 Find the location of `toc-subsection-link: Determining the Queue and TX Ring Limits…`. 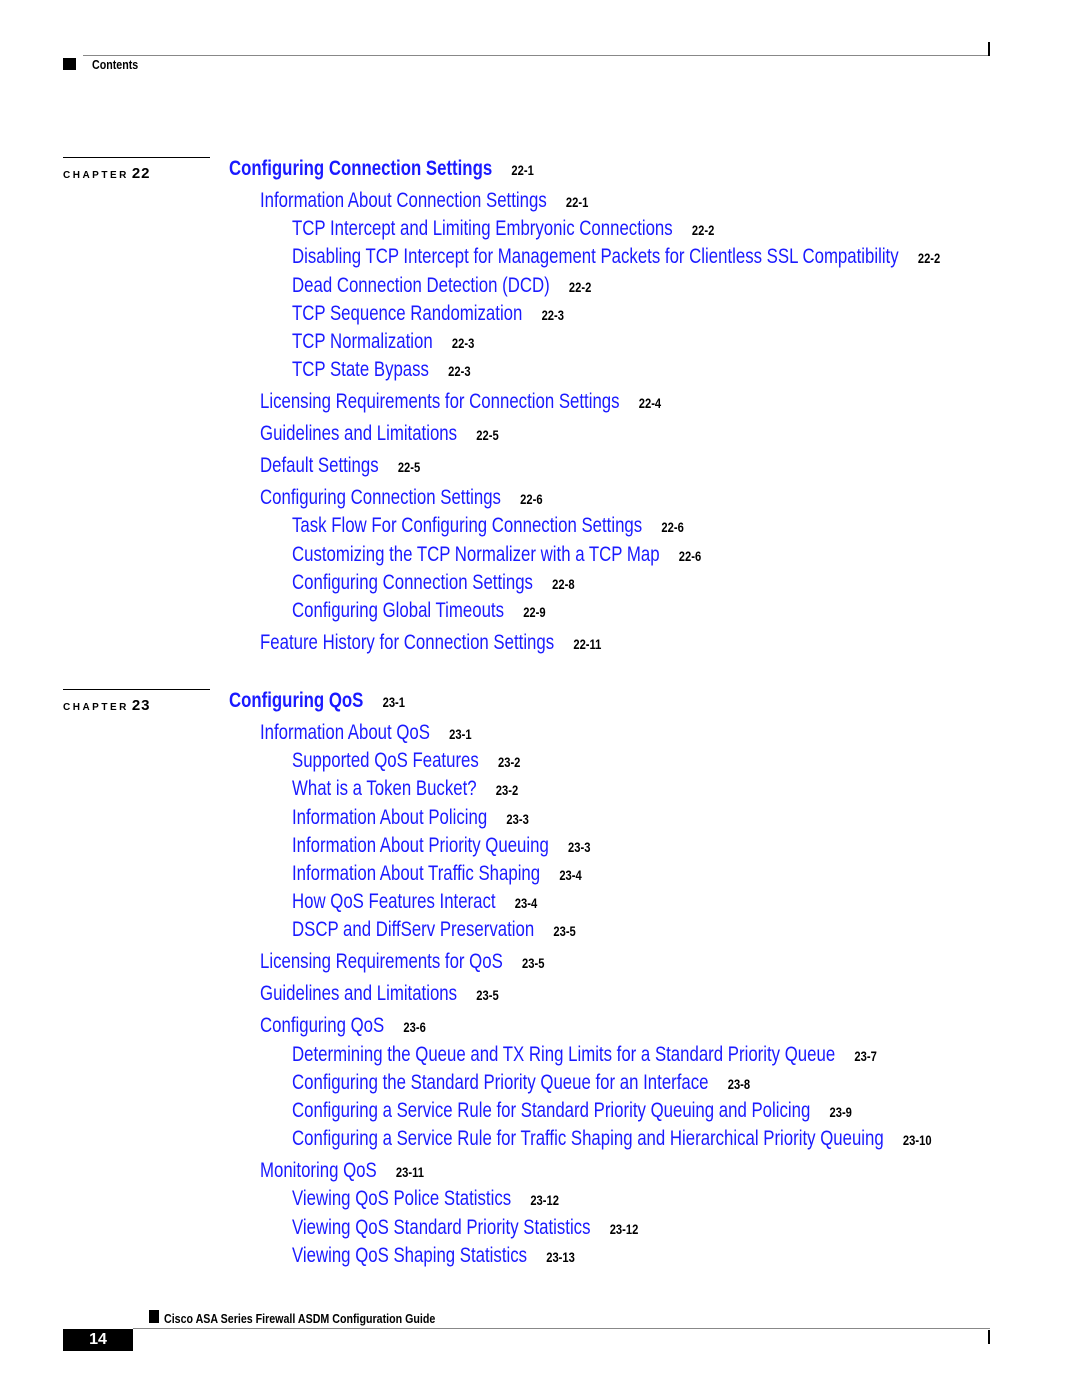

toc-subsection-link: Determining the Queue and TX Ring Limits… is located at coordinates (584, 1055).